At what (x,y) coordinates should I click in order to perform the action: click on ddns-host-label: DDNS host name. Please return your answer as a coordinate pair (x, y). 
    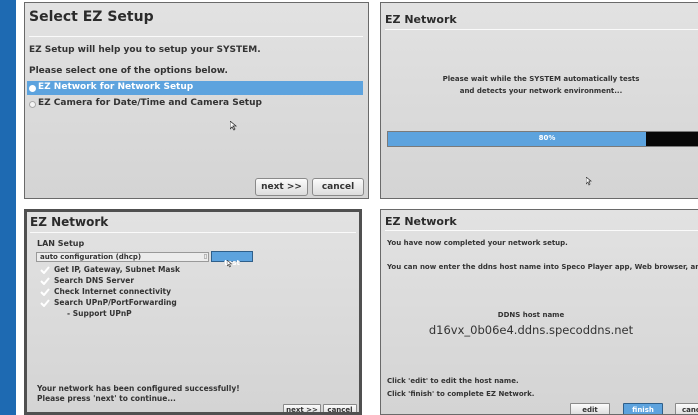
    Looking at the image, I should click on (531, 315).